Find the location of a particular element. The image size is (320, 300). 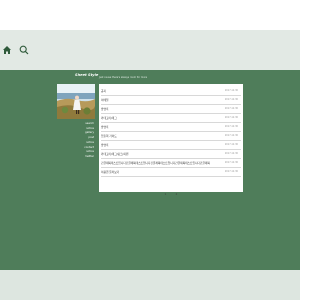

post-title: 입출력 가이드 is located at coordinates (109, 136).